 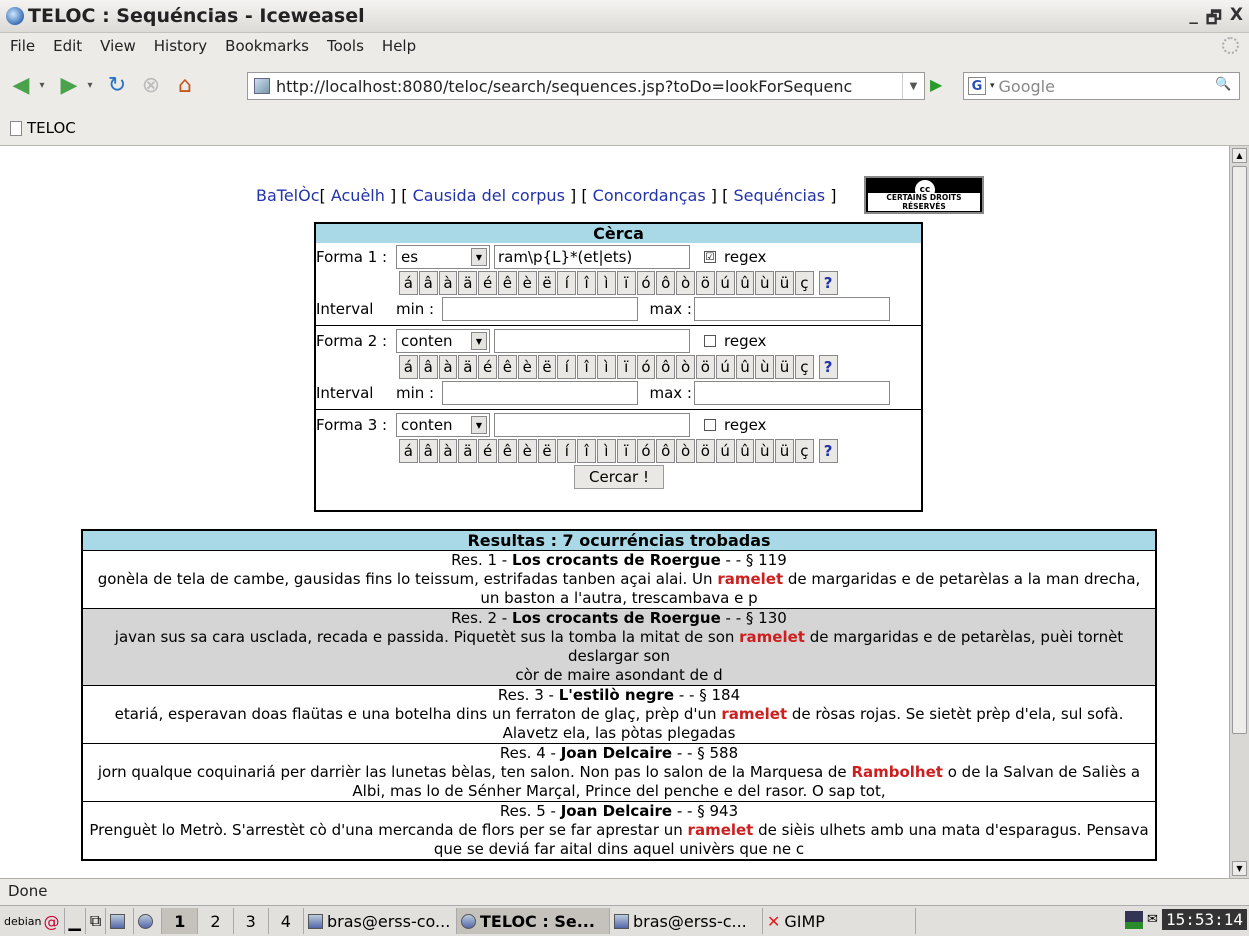 What do you see at coordinates (939, 86) in the screenshot?
I see `go-icon: ▶` at bounding box center [939, 86].